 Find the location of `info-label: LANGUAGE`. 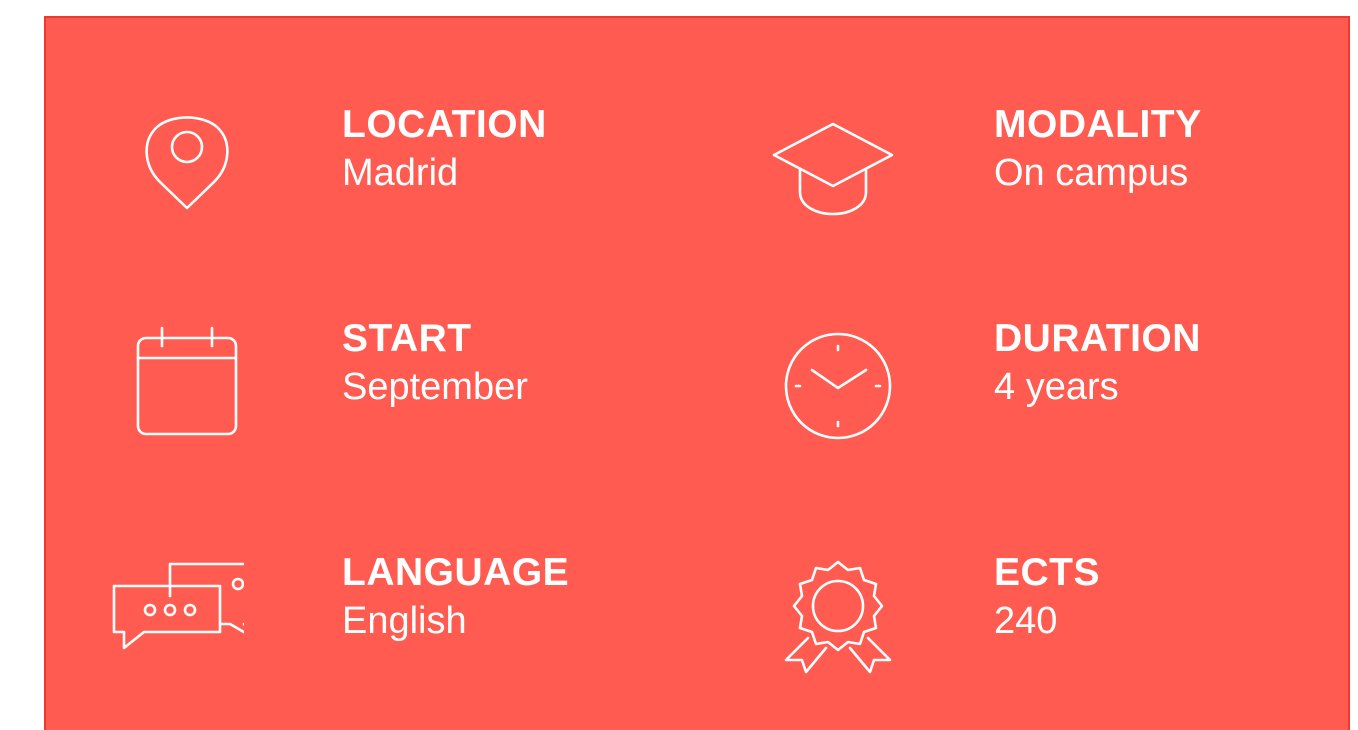

info-label: LANGUAGE is located at coordinates (456, 572).